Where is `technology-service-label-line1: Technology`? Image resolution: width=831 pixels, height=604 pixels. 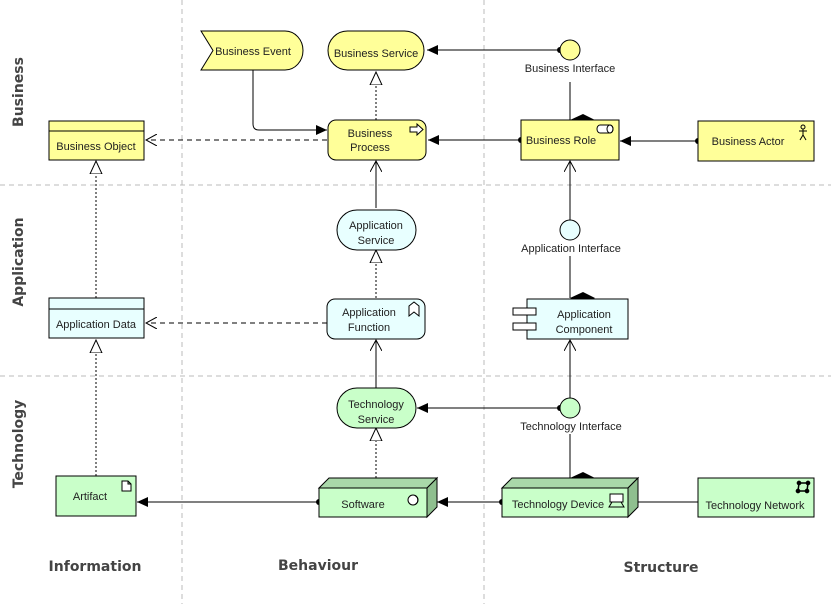
technology-service-label-line1: Technology is located at coordinates (376, 405).